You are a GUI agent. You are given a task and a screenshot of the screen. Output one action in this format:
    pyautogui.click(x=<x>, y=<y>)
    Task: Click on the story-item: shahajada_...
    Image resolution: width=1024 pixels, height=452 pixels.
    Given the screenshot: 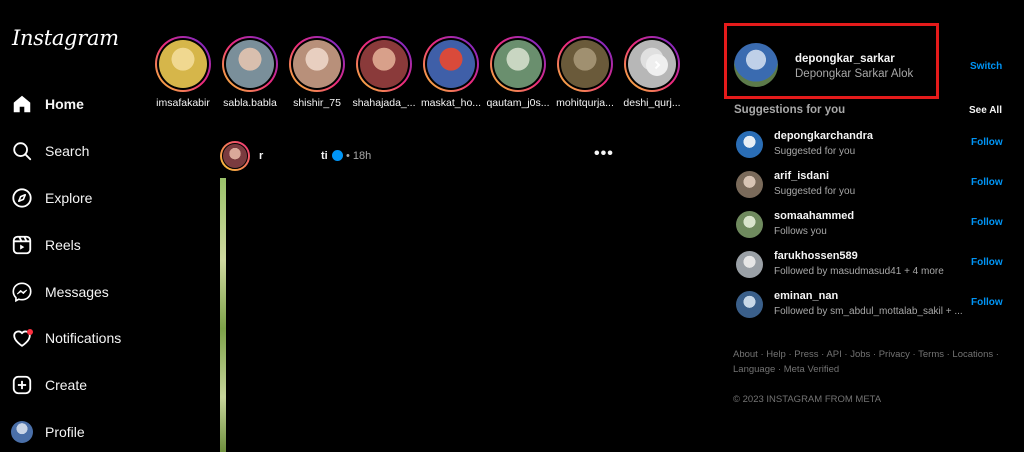 What is the action you would take?
    pyautogui.click(x=384, y=72)
    